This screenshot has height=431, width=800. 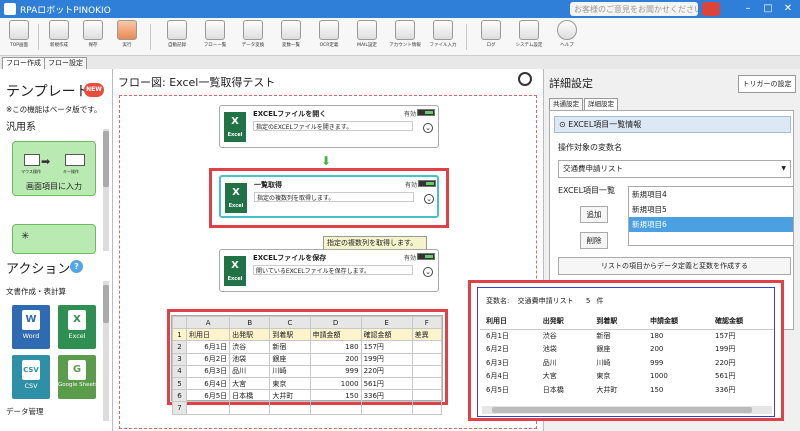 I want to click on sheet-col-header: D, so click(x=335, y=322).